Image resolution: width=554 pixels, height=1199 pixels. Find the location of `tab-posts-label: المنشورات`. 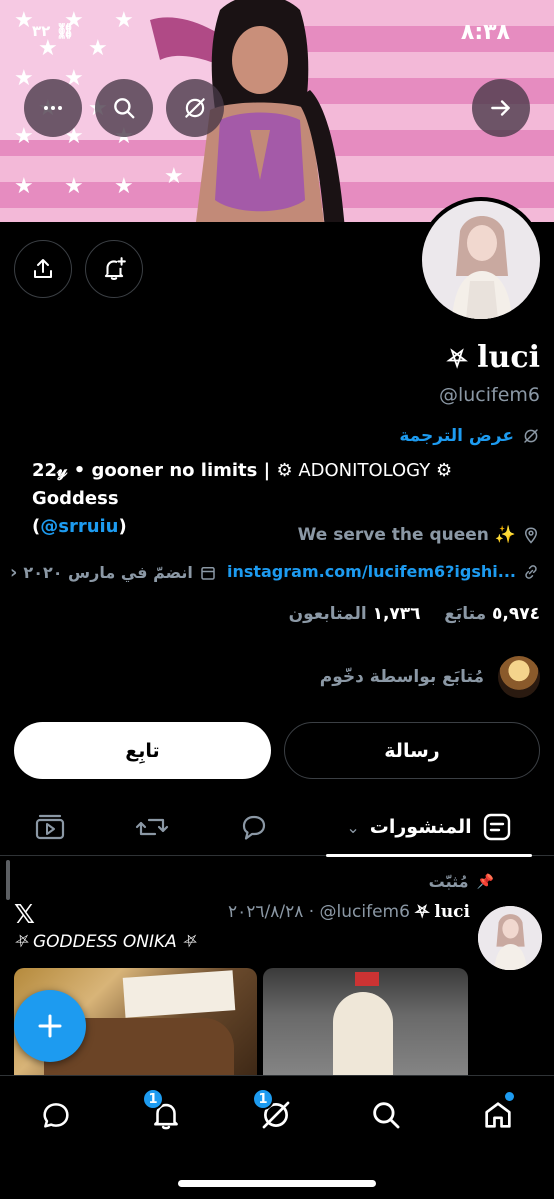

tab-posts-label: المنشورات is located at coordinates (420, 827).